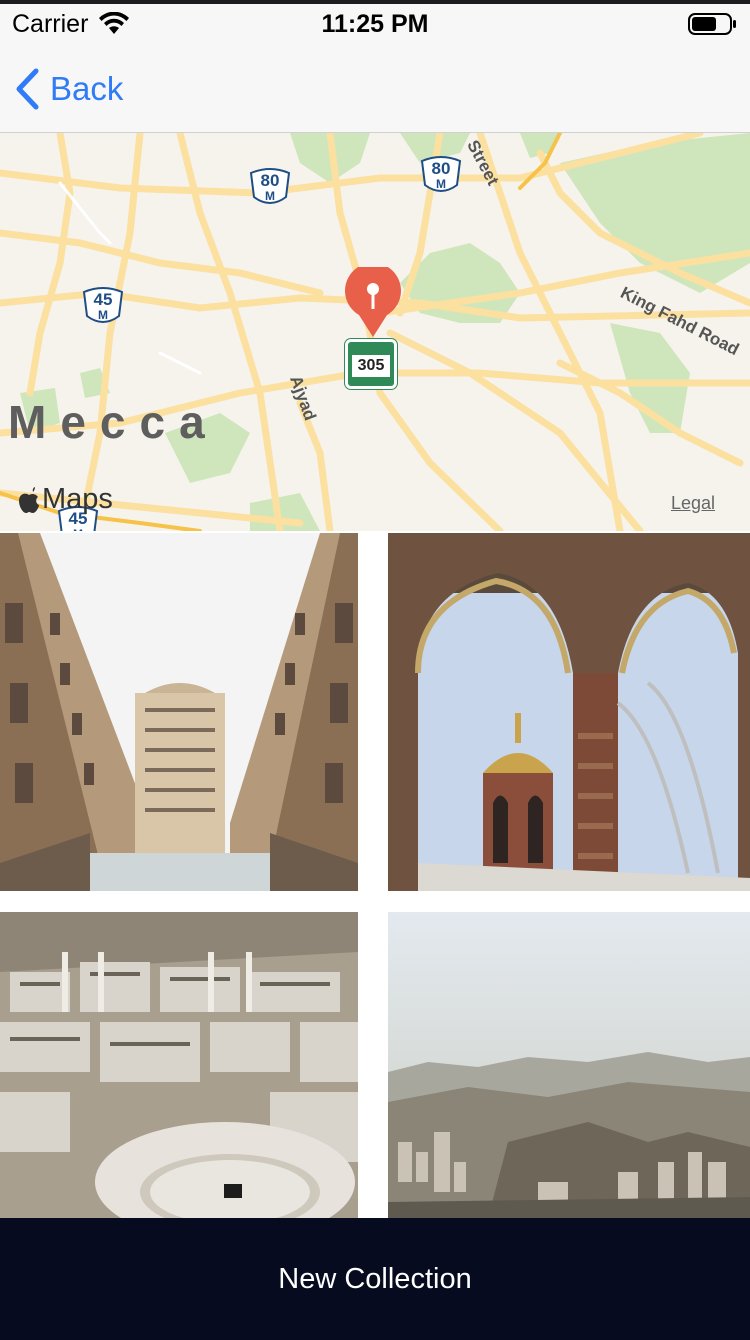 The width and height of the screenshot is (750, 1340). I want to click on chevron-left-icon, so click(27, 89).